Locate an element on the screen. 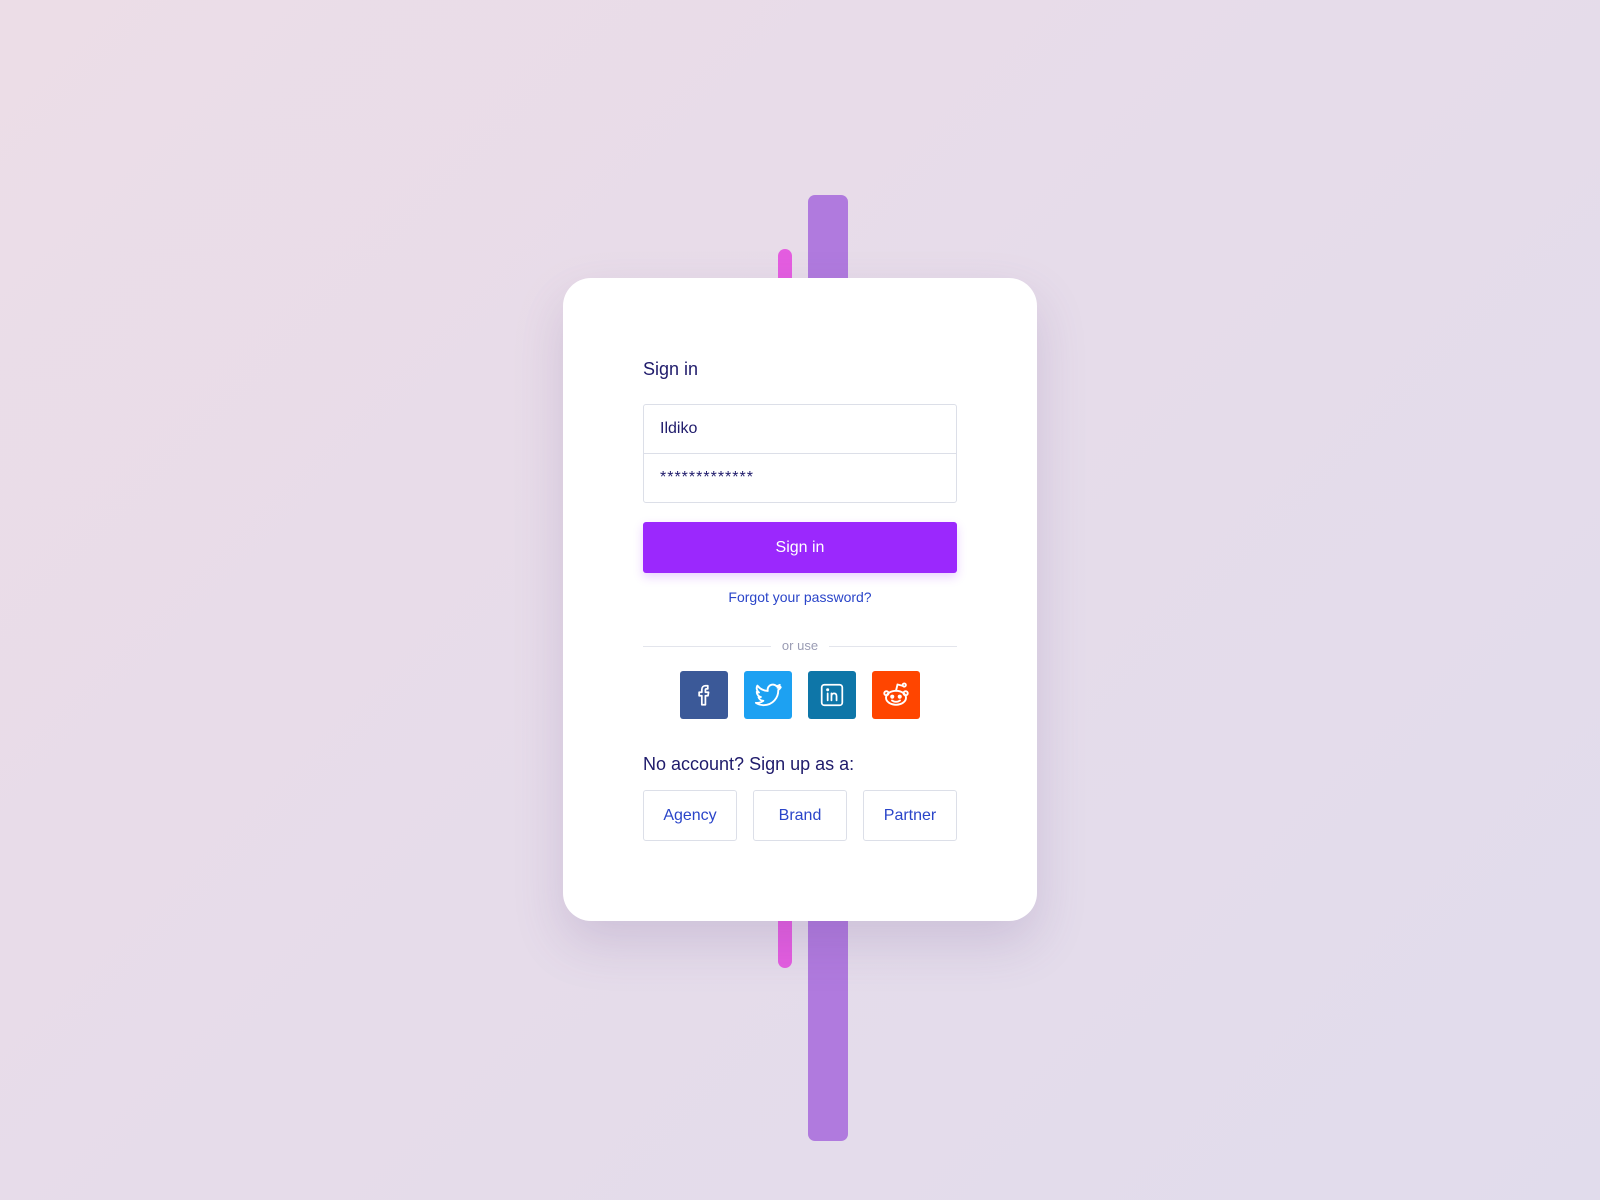  linkedin-login-button is located at coordinates (832, 695).